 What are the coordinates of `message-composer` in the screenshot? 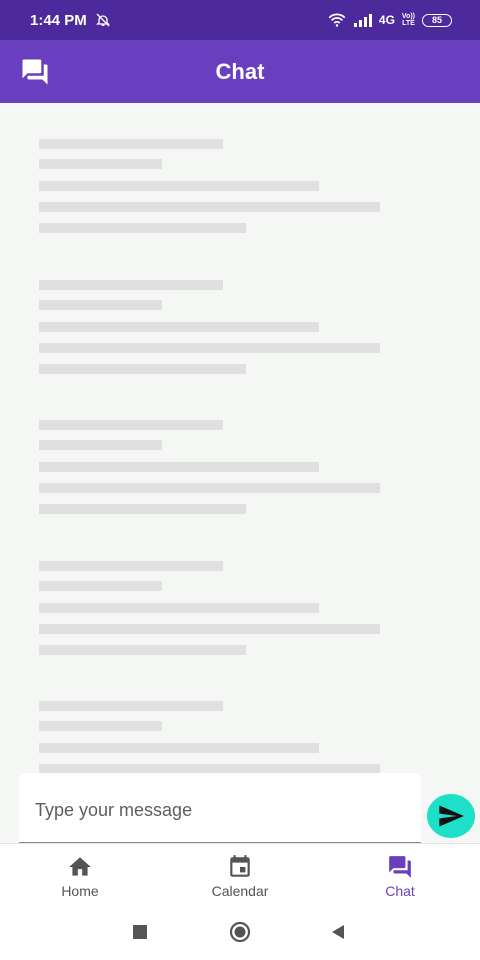 It's located at (220, 808).